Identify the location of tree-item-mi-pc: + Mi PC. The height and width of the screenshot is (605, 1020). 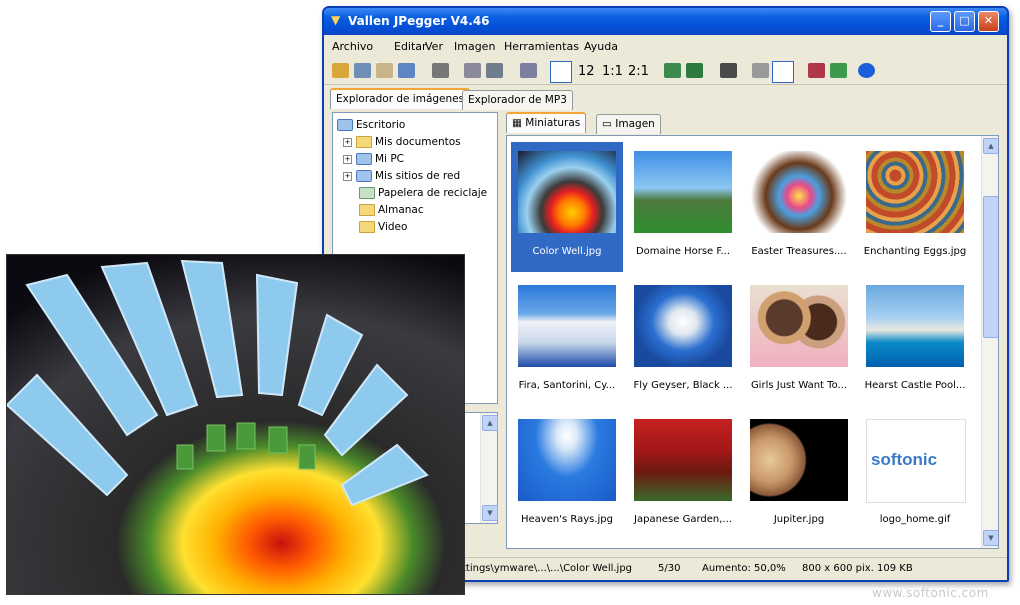
(373, 159).